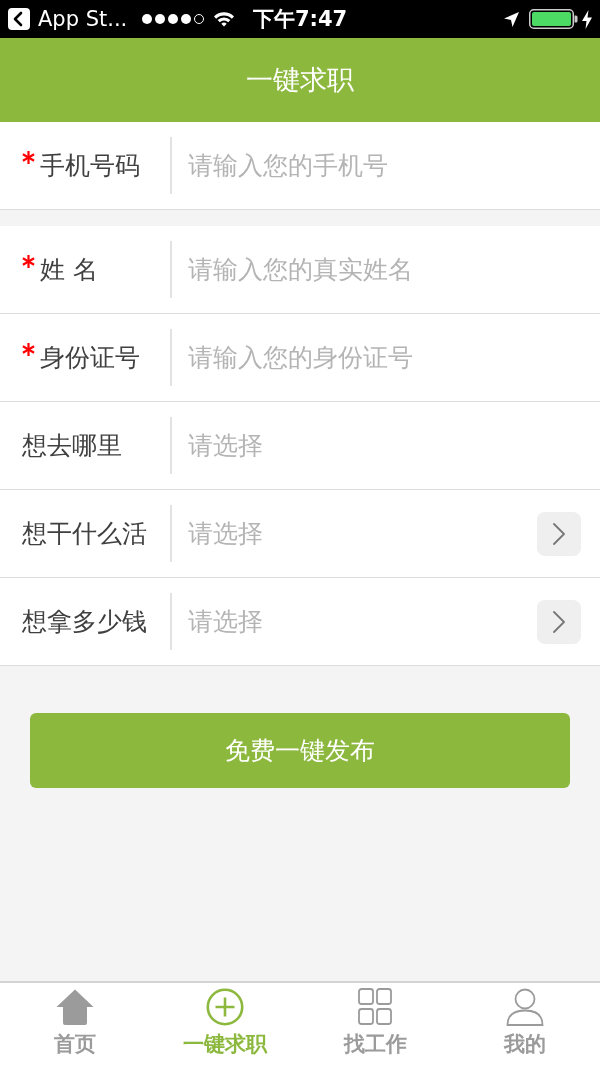 The image size is (600, 1065). Describe the element at coordinates (300, 80) in the screenshot. I see `page-title: 一键求职` at that location.